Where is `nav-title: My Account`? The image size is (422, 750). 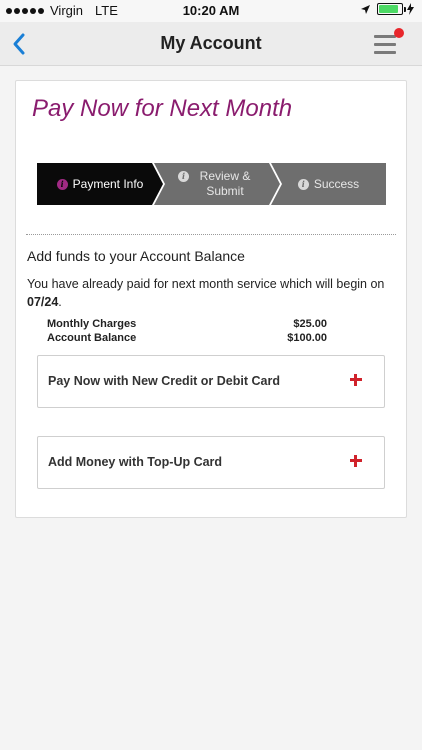
nav-title: My Account is located at coordinates (211, 43).